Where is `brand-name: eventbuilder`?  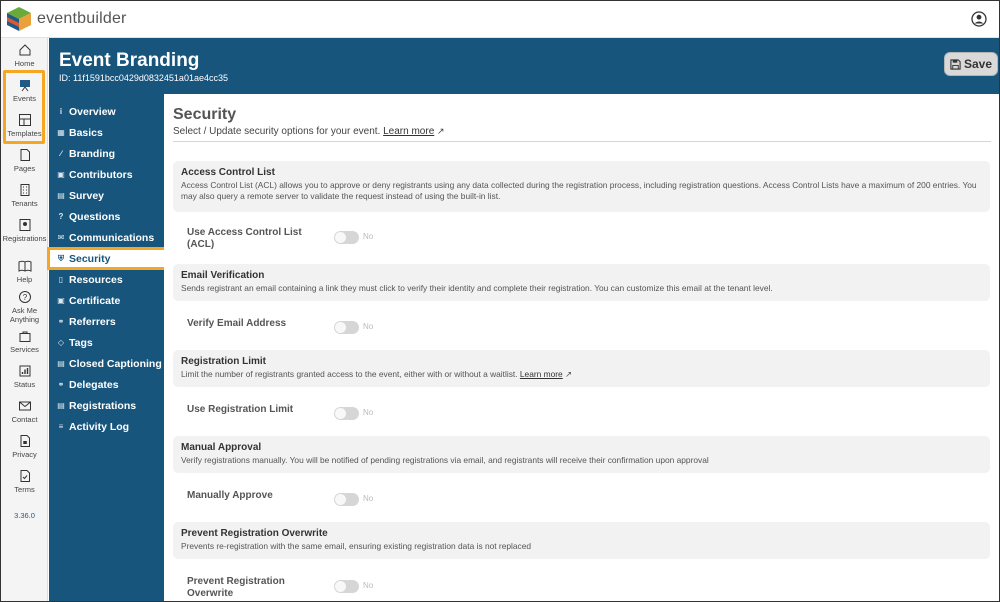
brand-name: eventbuilder is located at coordinates (82, 18).